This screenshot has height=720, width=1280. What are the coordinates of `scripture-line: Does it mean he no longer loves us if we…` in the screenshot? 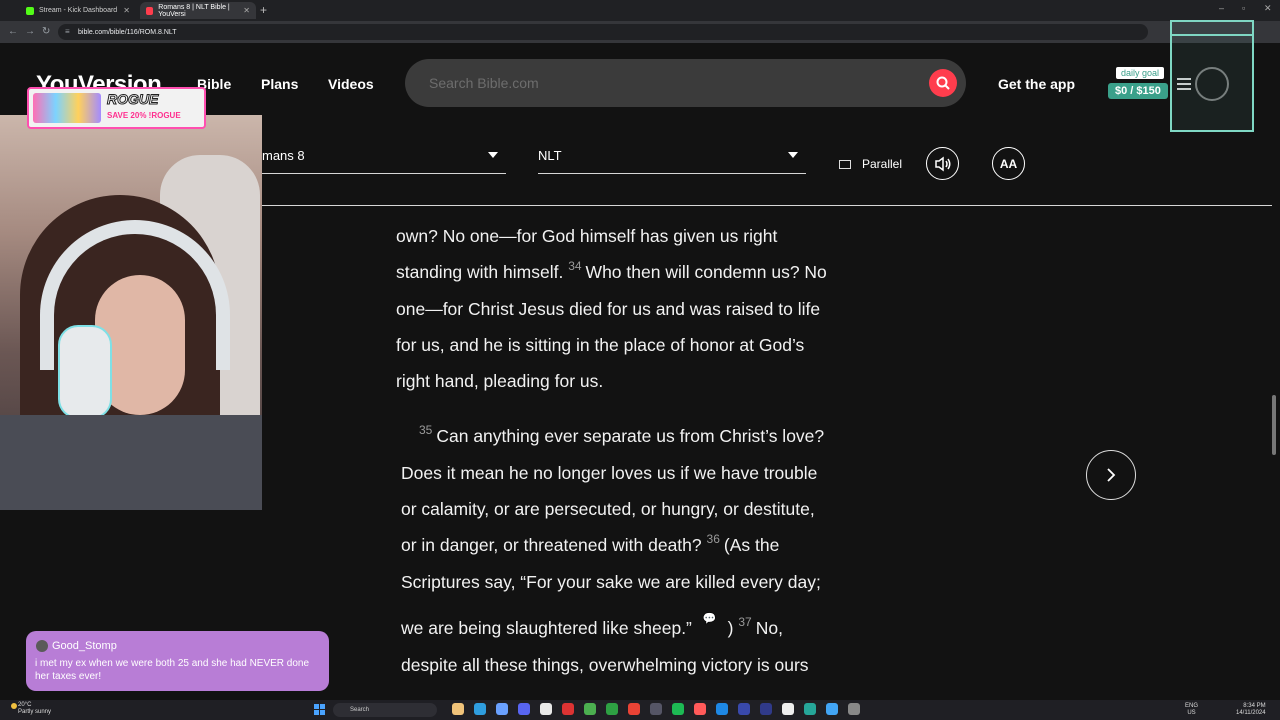 It's located at (609, 473).